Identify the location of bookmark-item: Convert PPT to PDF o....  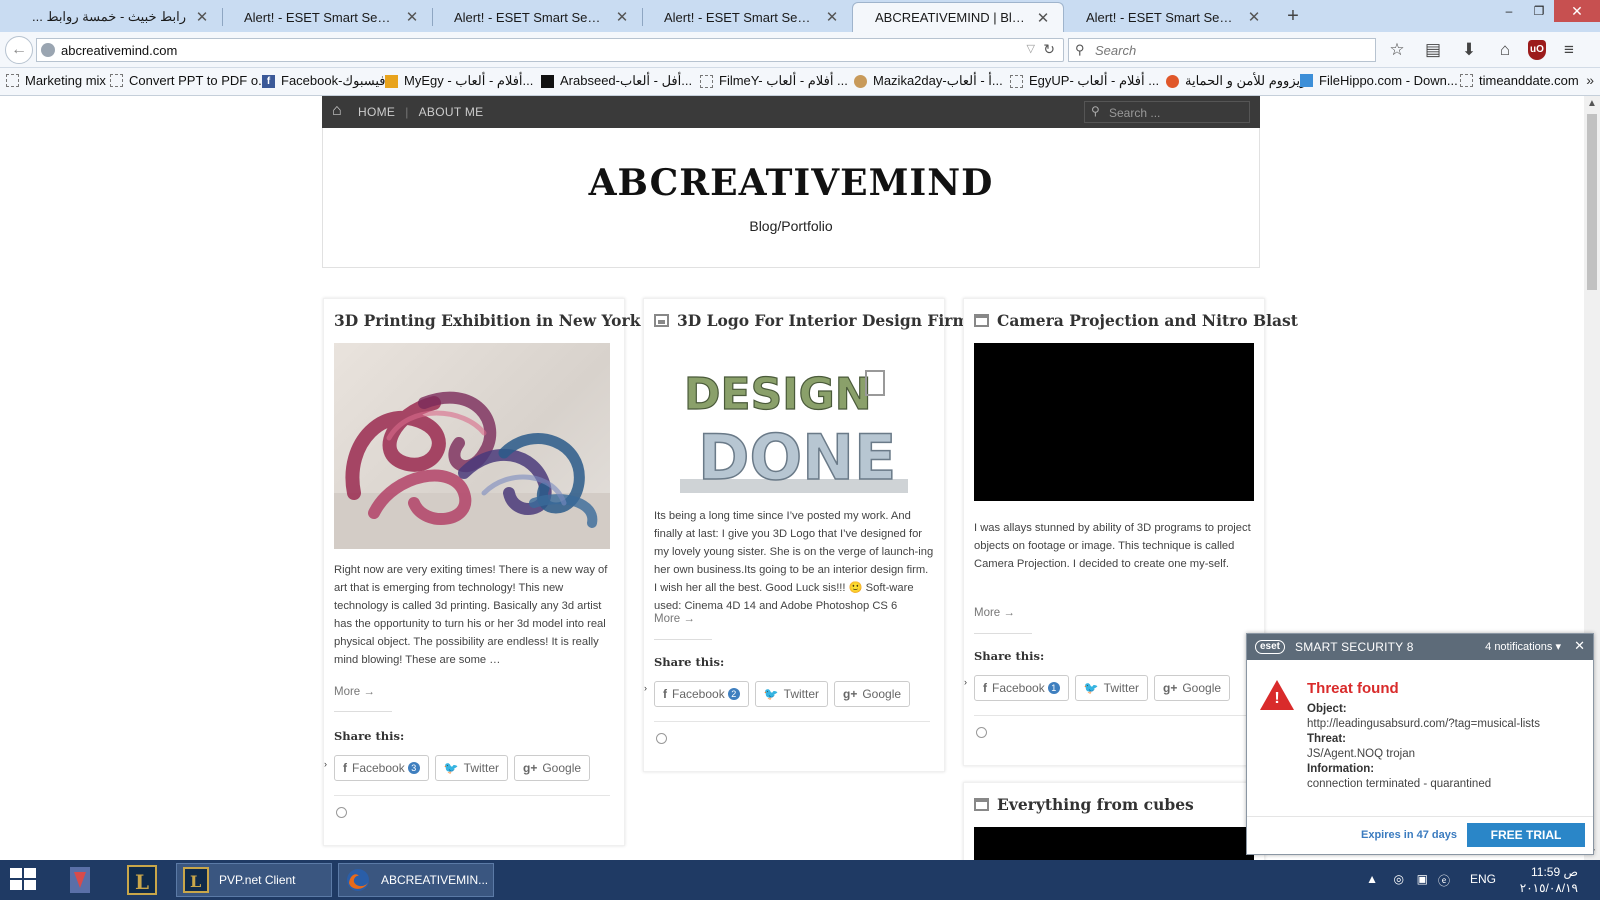
(189, 80).